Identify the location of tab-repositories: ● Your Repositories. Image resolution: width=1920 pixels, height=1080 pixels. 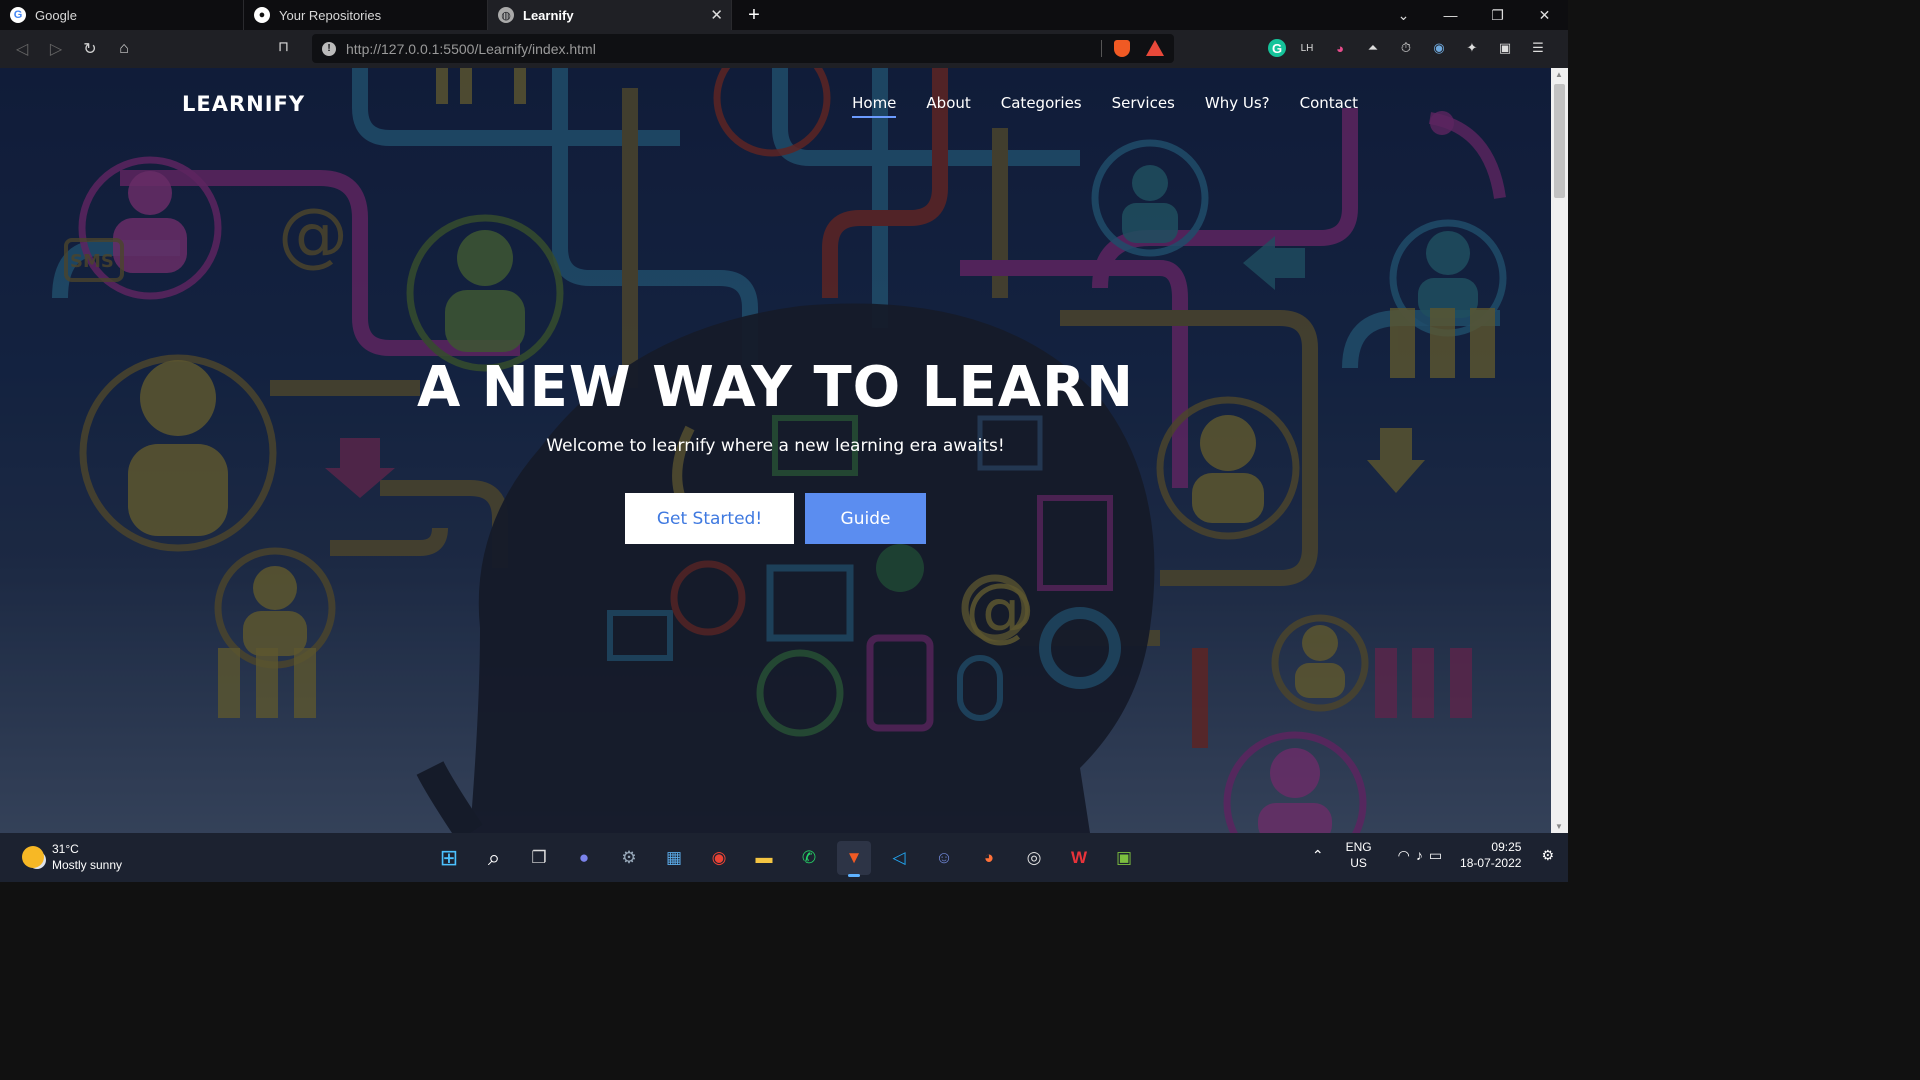
(366, 15).